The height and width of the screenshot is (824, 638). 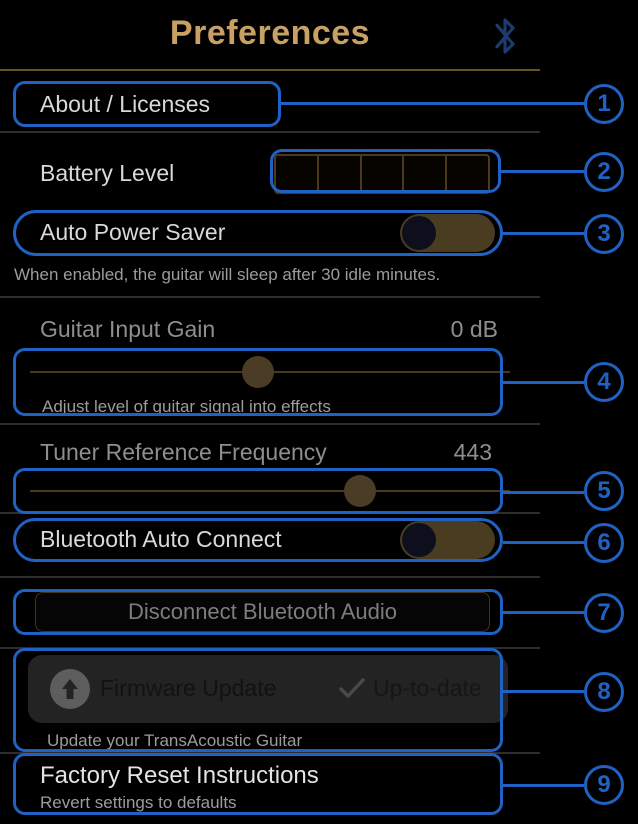 What do you see at coordinates (179, 776) in the screenshot?
I see `factory-reset-instructions-label: Factory Reset Instructions` at bounding box center [179, 776].